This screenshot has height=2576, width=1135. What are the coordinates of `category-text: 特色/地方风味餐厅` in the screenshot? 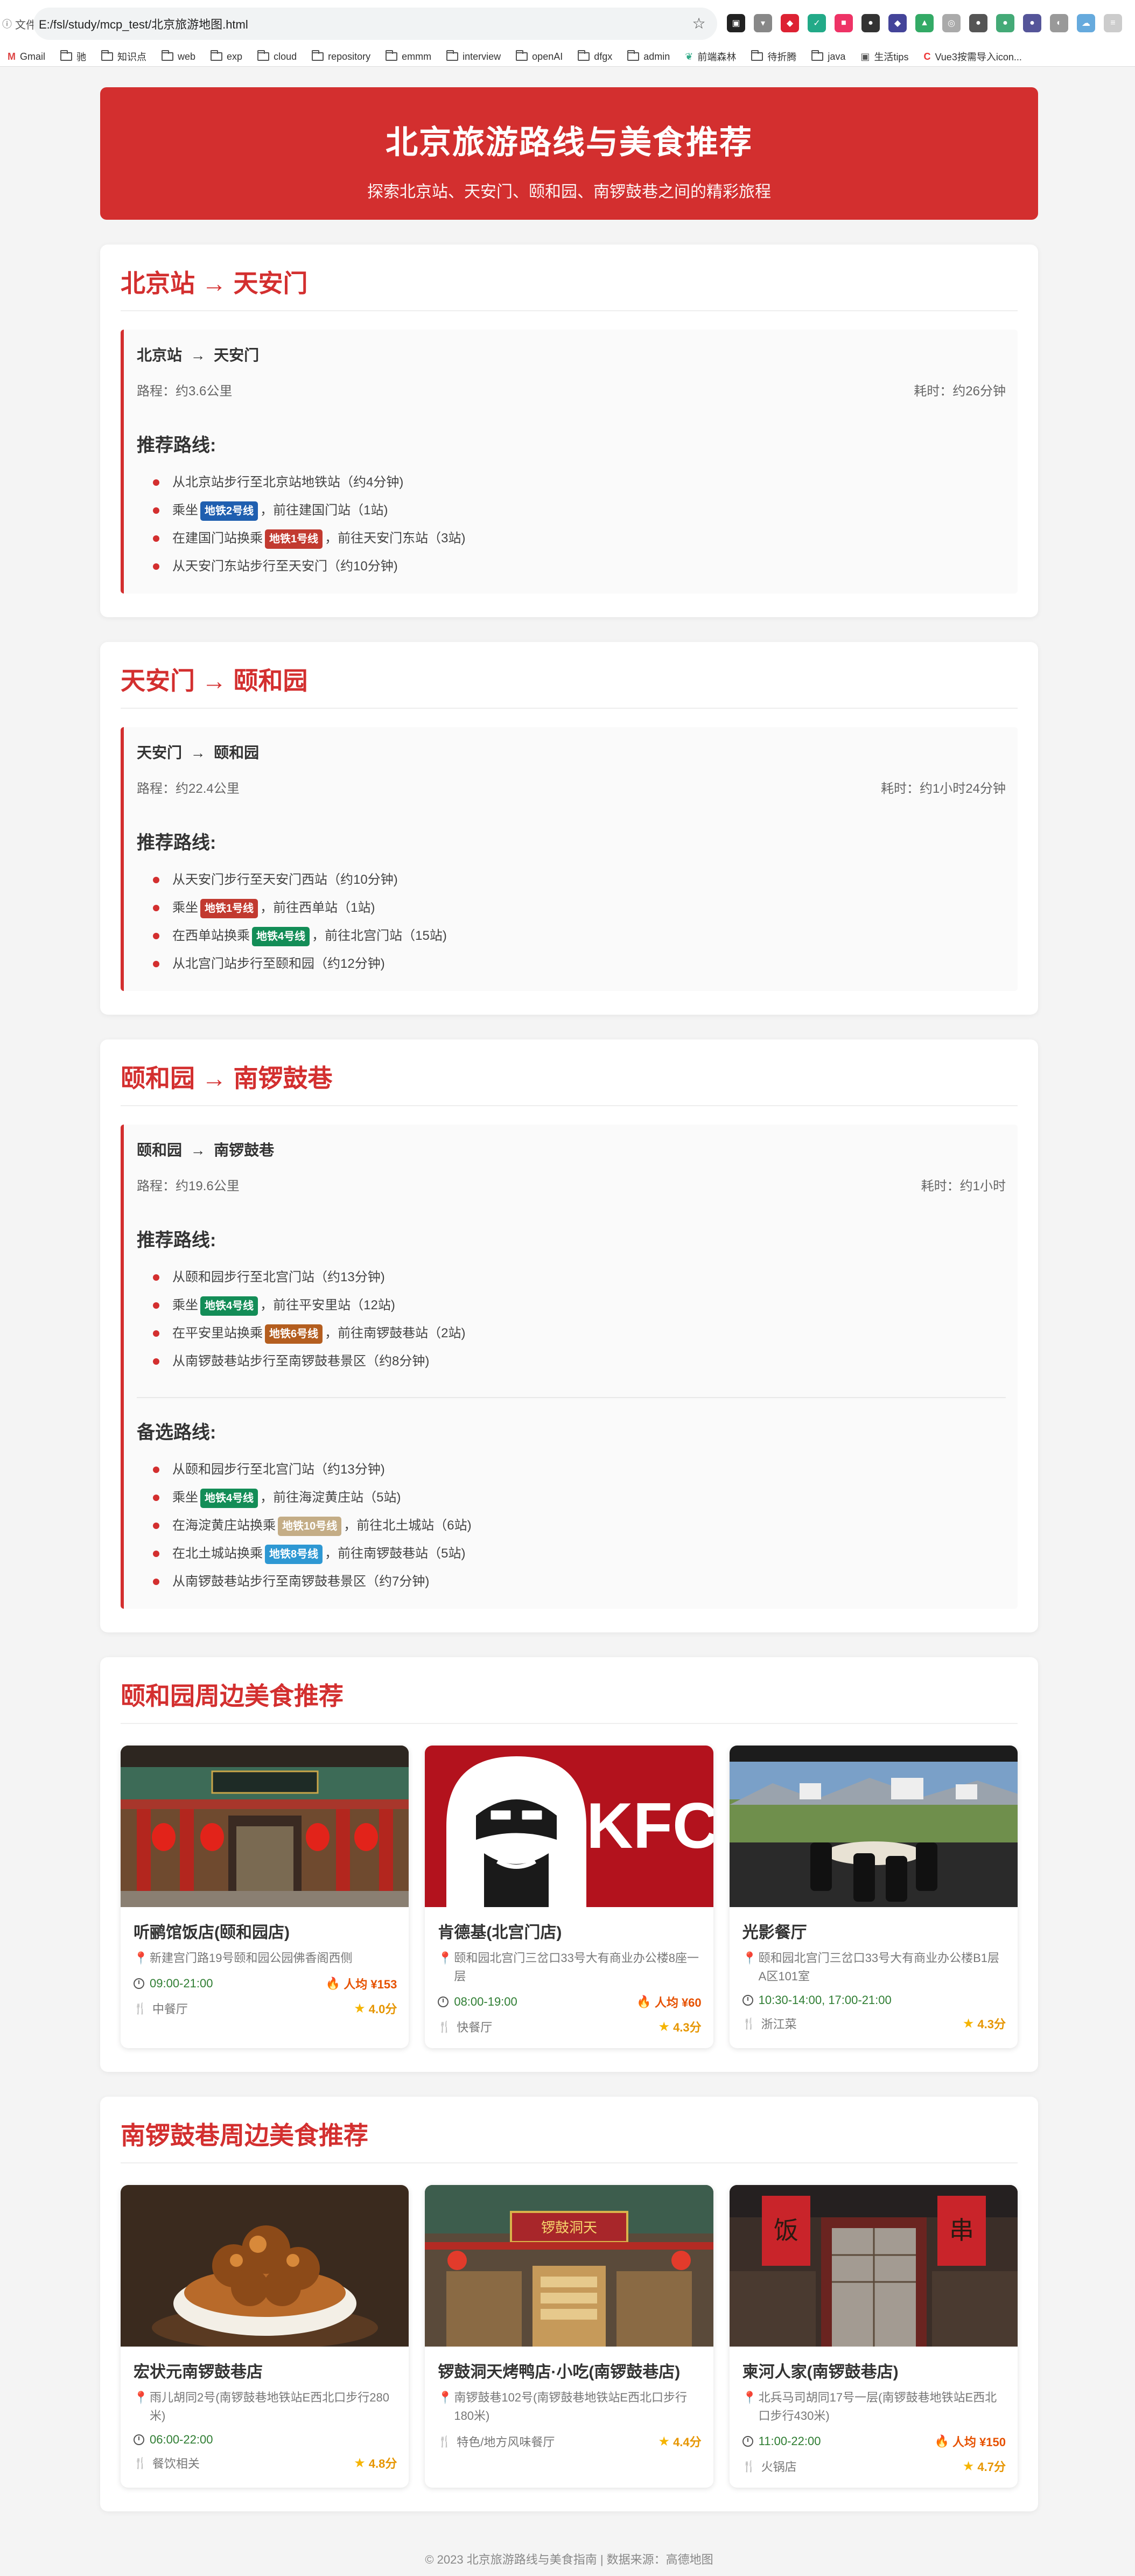 It's located at (506, 2442).